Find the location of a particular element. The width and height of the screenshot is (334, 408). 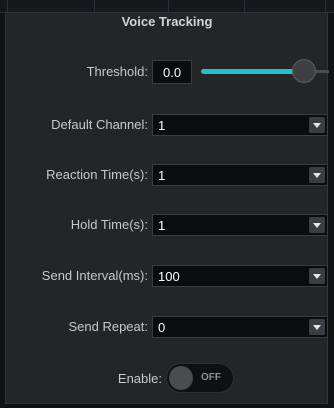

enable-toggle: OFF is located at coordinates (200, 378).